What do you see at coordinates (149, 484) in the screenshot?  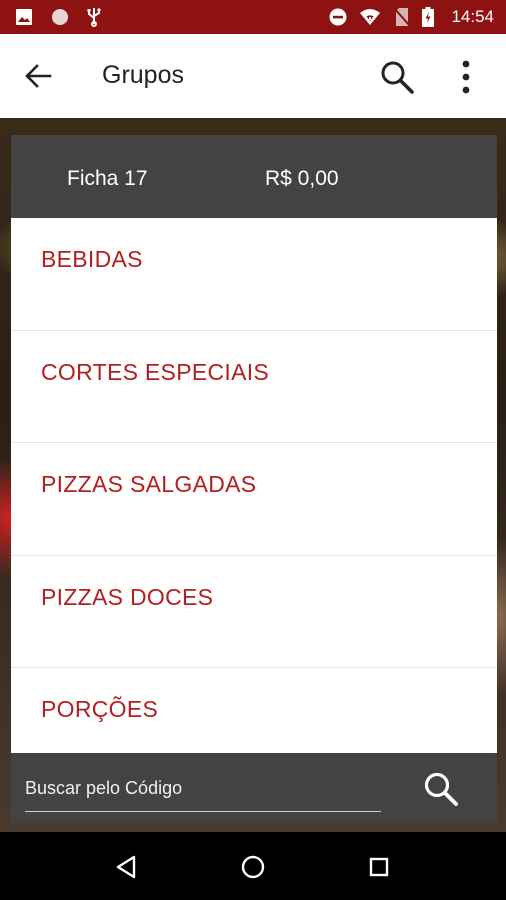 I see `group-item-label: PIZZAS SALGADAS` at bounding box center [149, 484].